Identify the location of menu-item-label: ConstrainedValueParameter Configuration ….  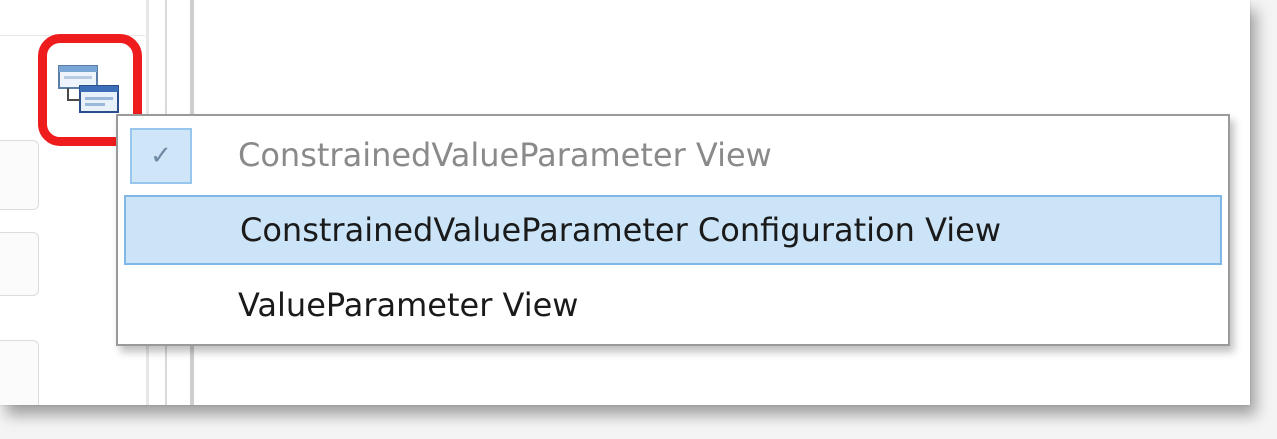
(621, 230).